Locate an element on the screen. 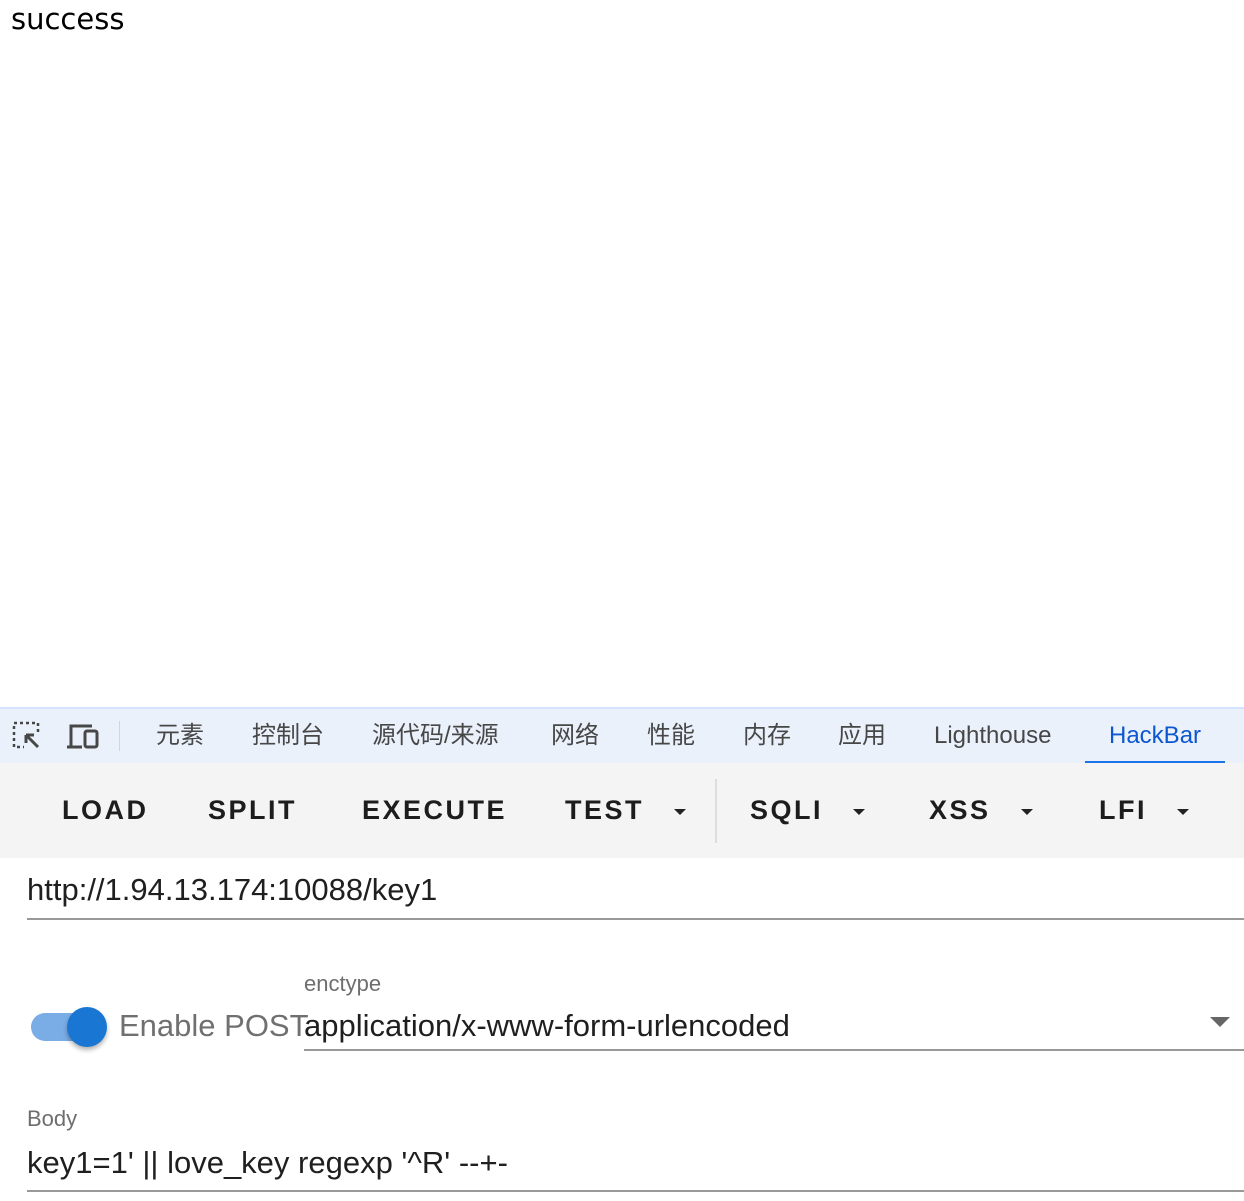 The height and width of the screenshot is (1201, 1244). url-input is located at coordinates (635, 891).